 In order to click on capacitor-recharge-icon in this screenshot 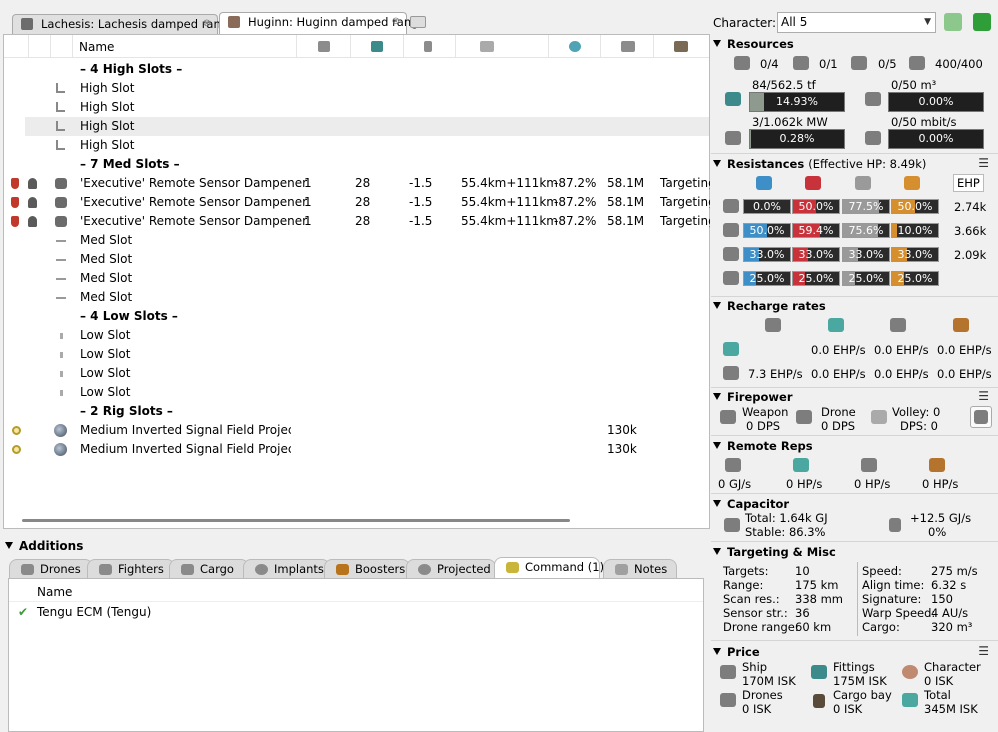, I will do `click(895, 525)`.